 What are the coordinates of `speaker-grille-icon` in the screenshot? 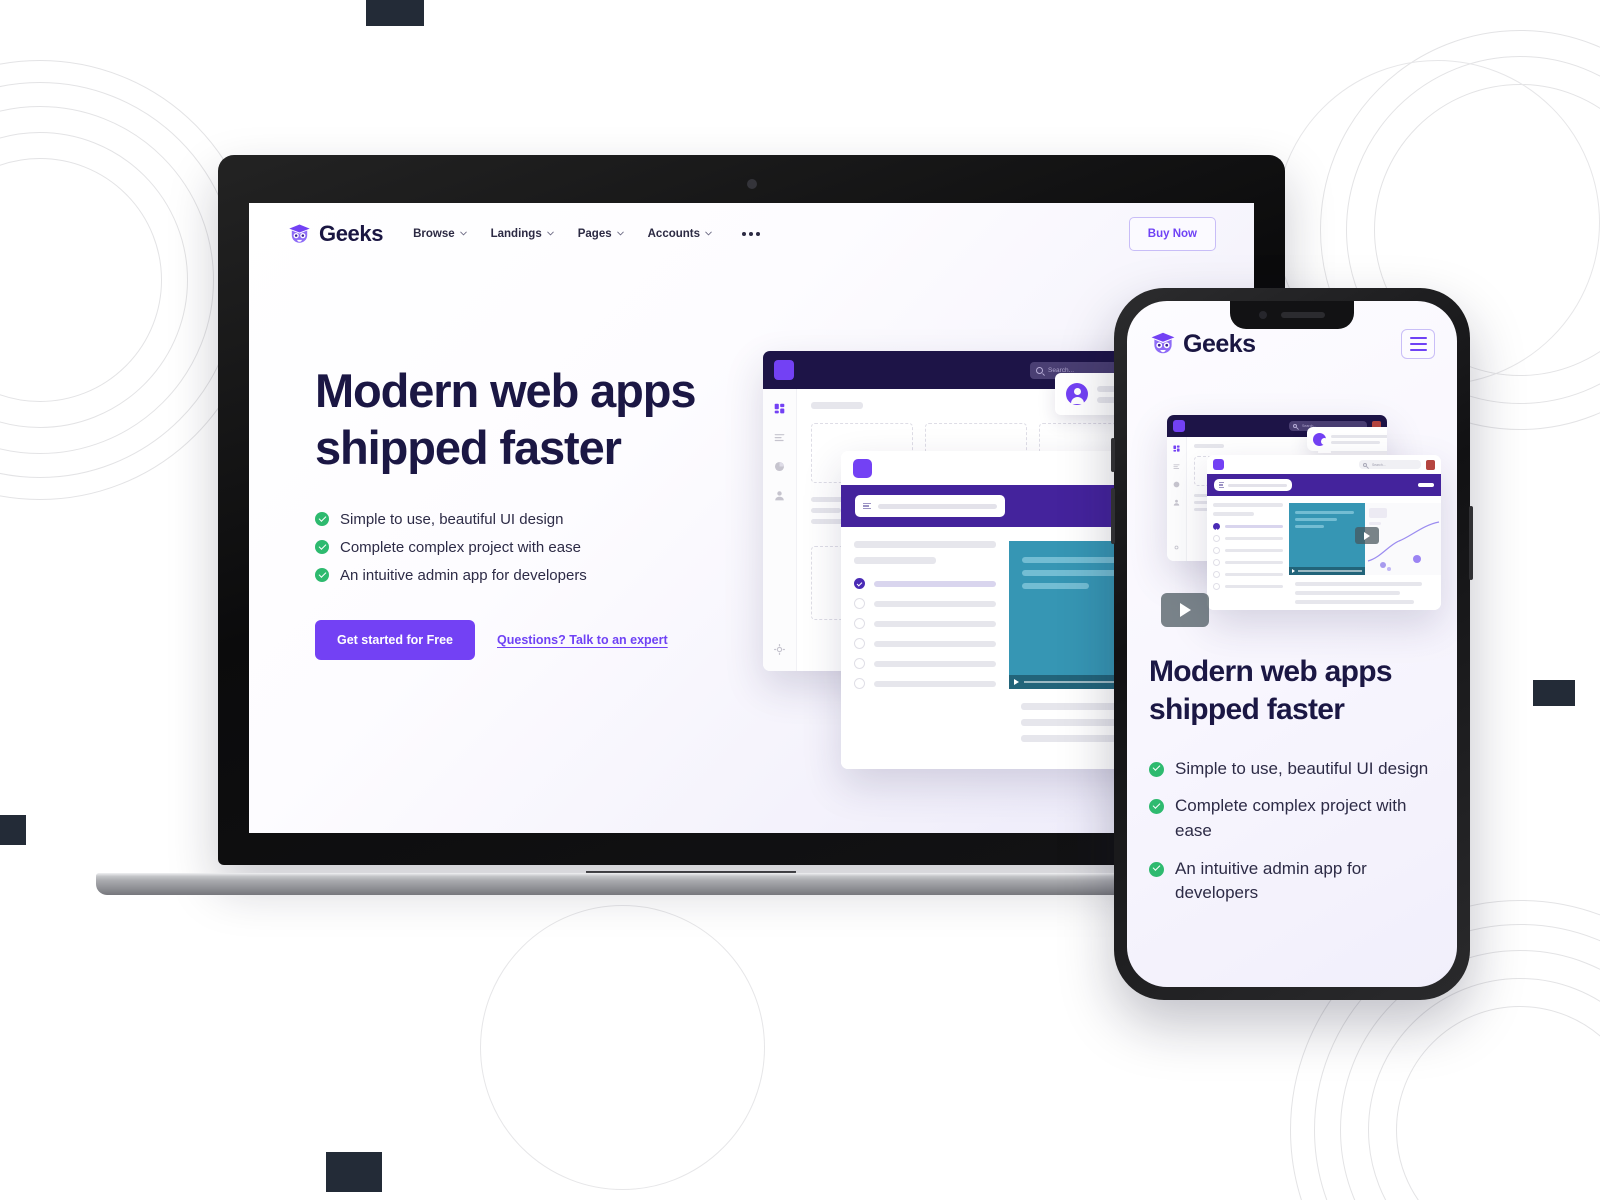 It's located at (1303, 315).